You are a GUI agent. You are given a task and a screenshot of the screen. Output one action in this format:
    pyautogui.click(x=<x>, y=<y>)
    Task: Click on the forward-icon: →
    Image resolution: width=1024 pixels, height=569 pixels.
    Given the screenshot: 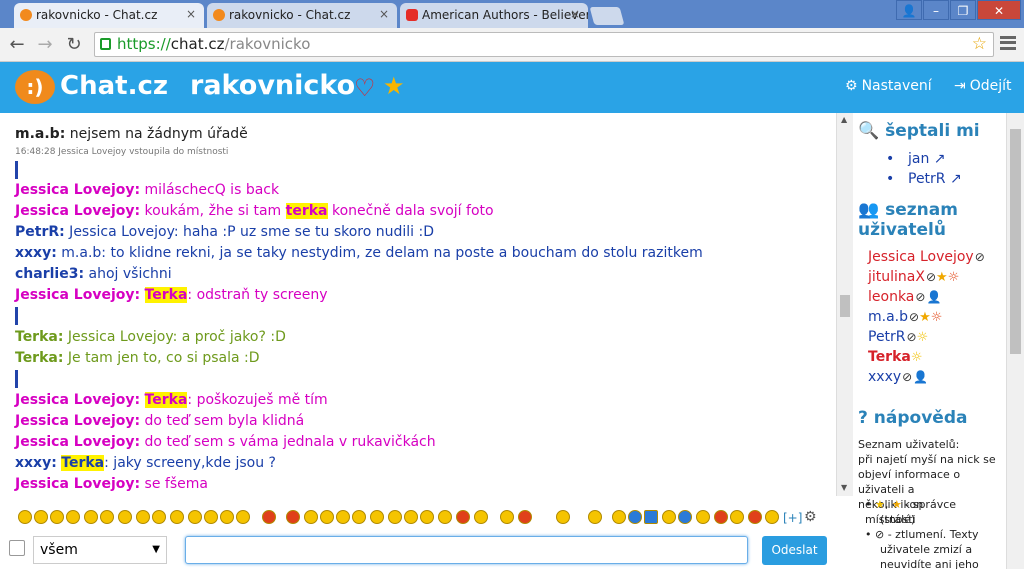 What is the action you would take?
    pyautogui.click(x=45, y=45)
    